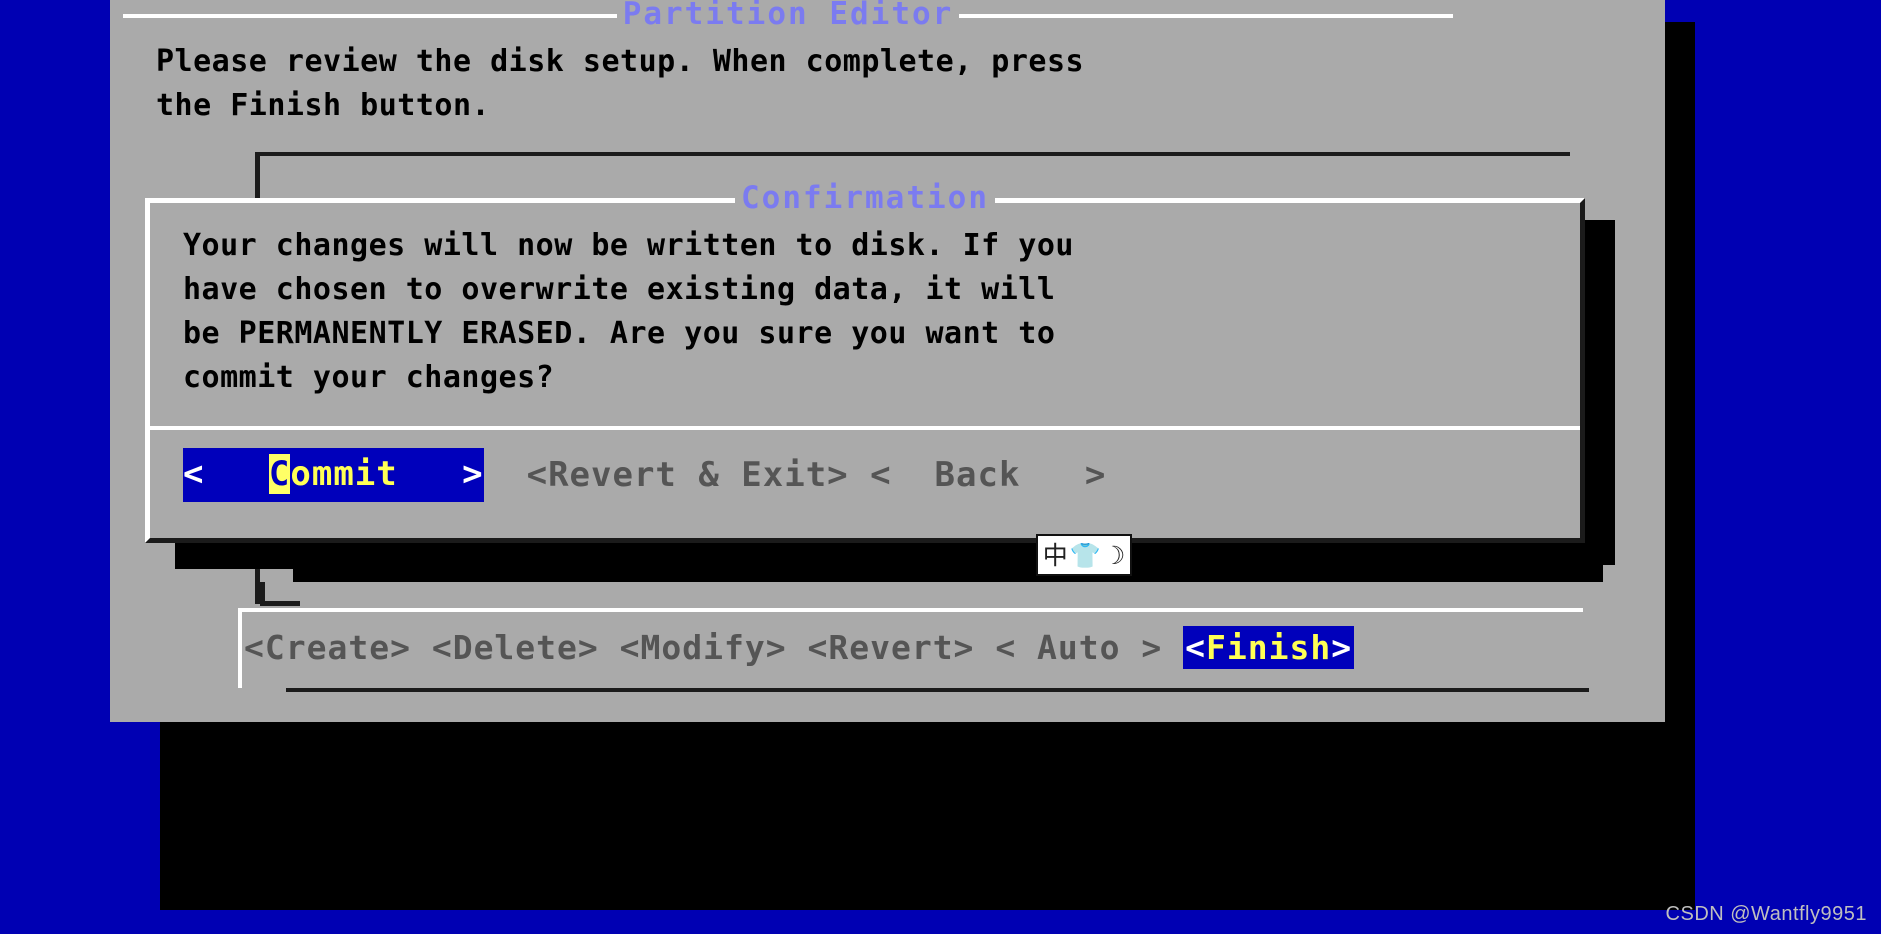  Describe the element at coordinates (865, 428) in the screenshot. I see `confirmation-separator` at that location.